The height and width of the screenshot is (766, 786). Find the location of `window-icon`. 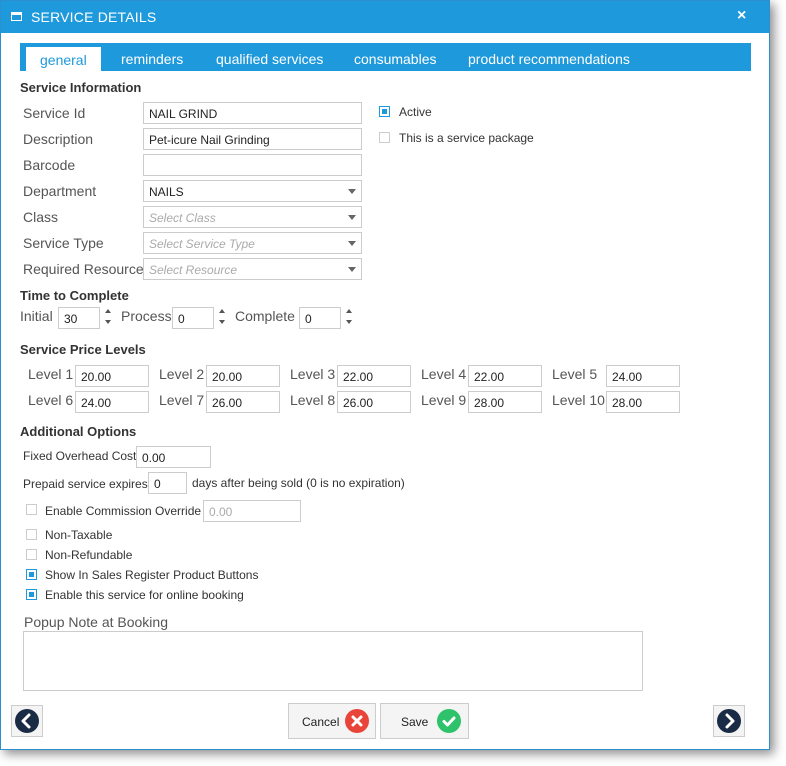

window-icon is located at coordinates (16, 16).